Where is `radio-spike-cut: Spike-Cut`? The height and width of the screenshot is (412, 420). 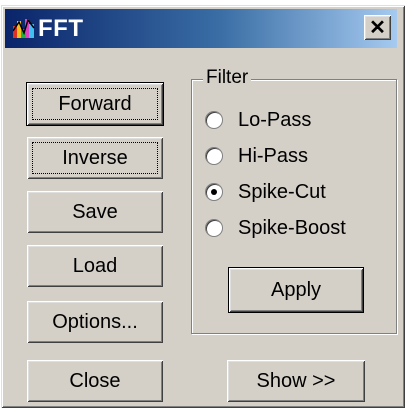
radio-spike-cut: Spike-Cut is located at coordinates (265, 192).